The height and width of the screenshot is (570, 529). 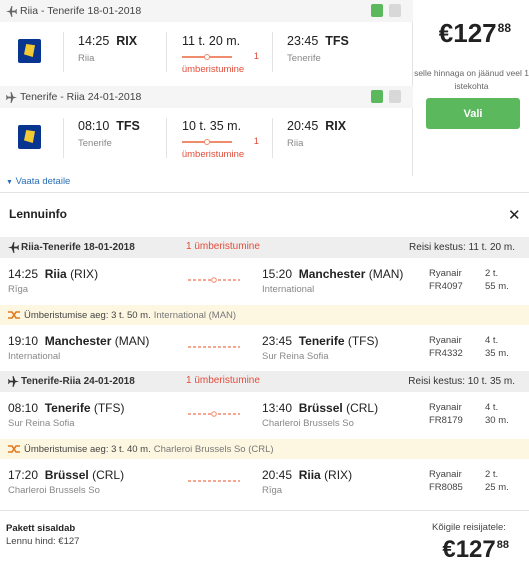 What do you see at coordinates (514, 215) in the screenshot?
I see `close-icon: ✕` at bounding box center [514, 215].